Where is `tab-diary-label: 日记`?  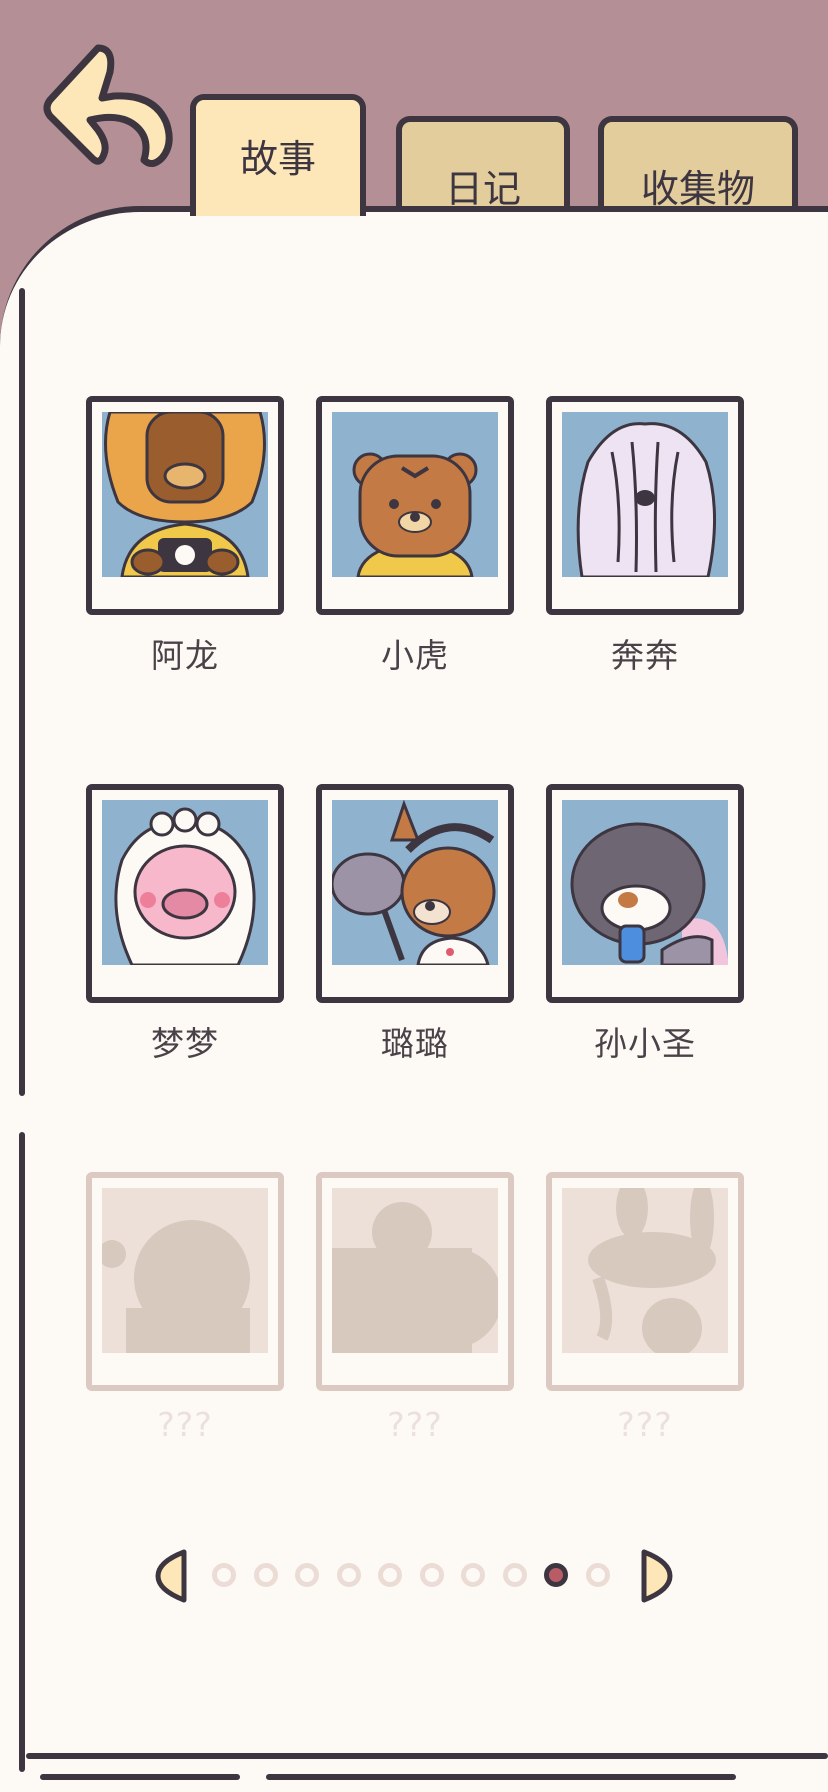 tab-diary-label: 日记 is located at coordinates (482, 188).